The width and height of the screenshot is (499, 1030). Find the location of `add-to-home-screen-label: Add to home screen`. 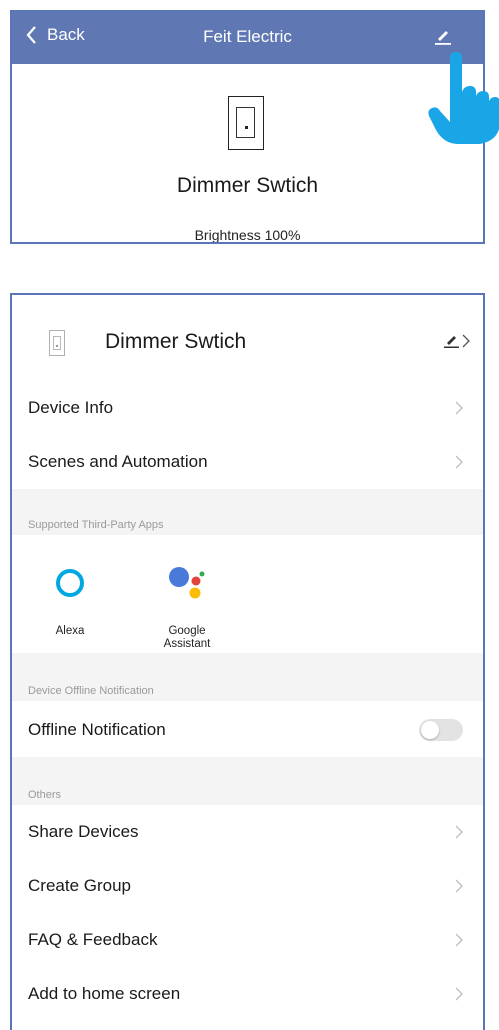

add-to-home-screen-label: Add to home screen is located at coordinates (104, 993).